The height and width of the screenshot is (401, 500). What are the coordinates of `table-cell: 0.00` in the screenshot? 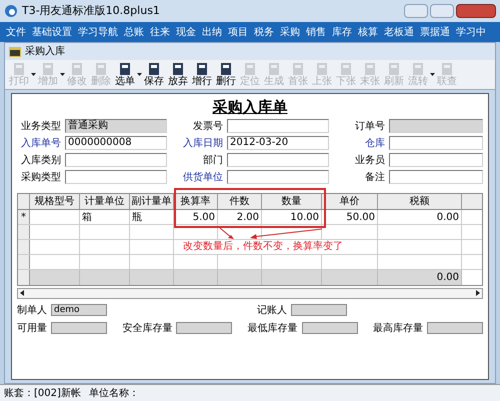 It's located at (420, 217).